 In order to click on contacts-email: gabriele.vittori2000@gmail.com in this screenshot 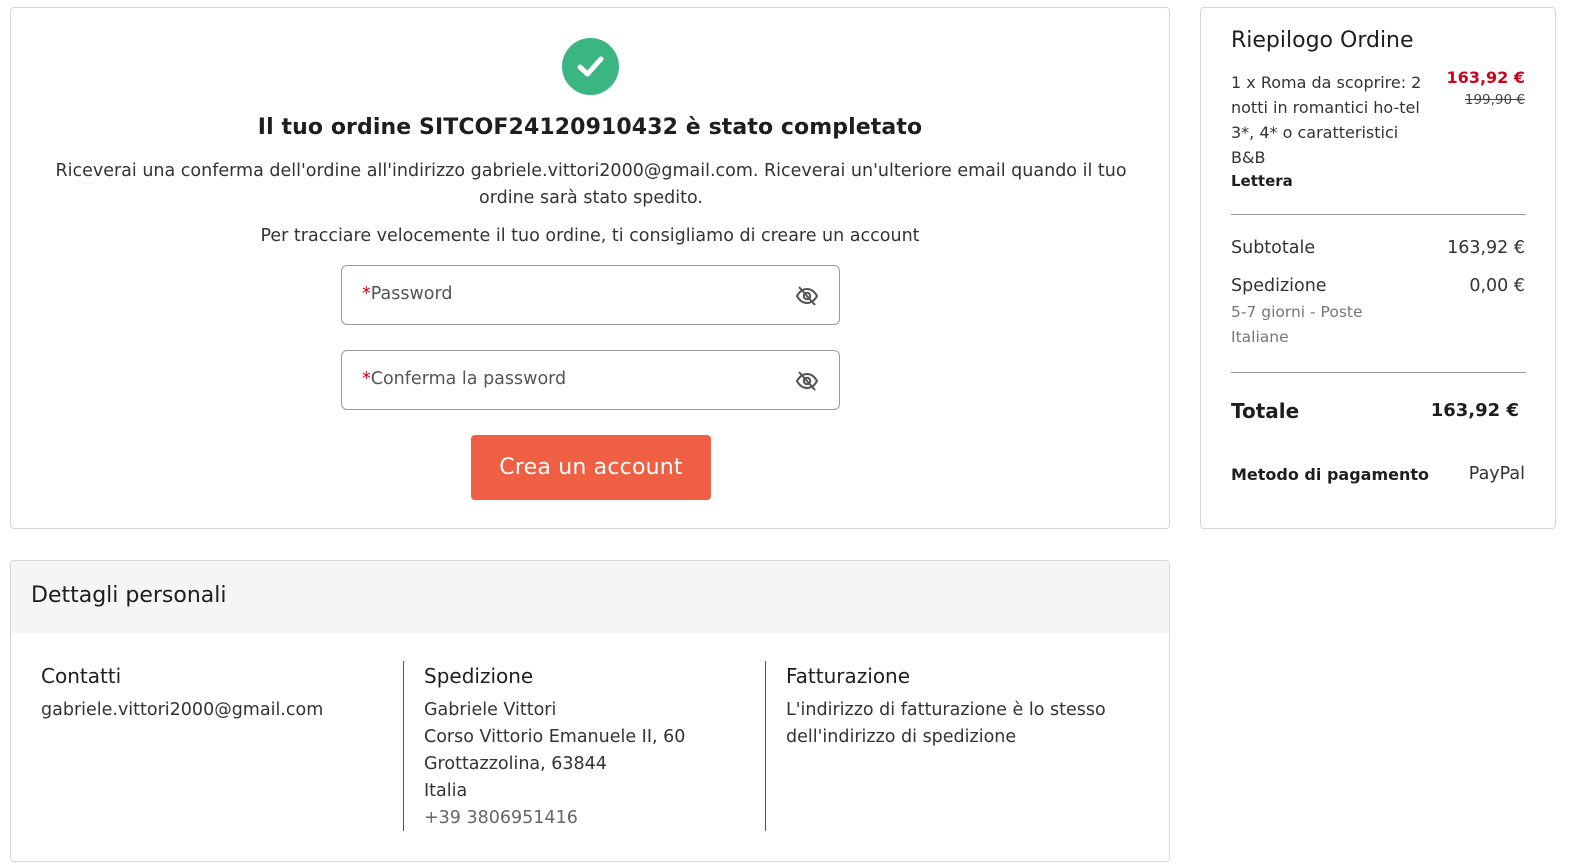, I will do `click(182, 710)`.